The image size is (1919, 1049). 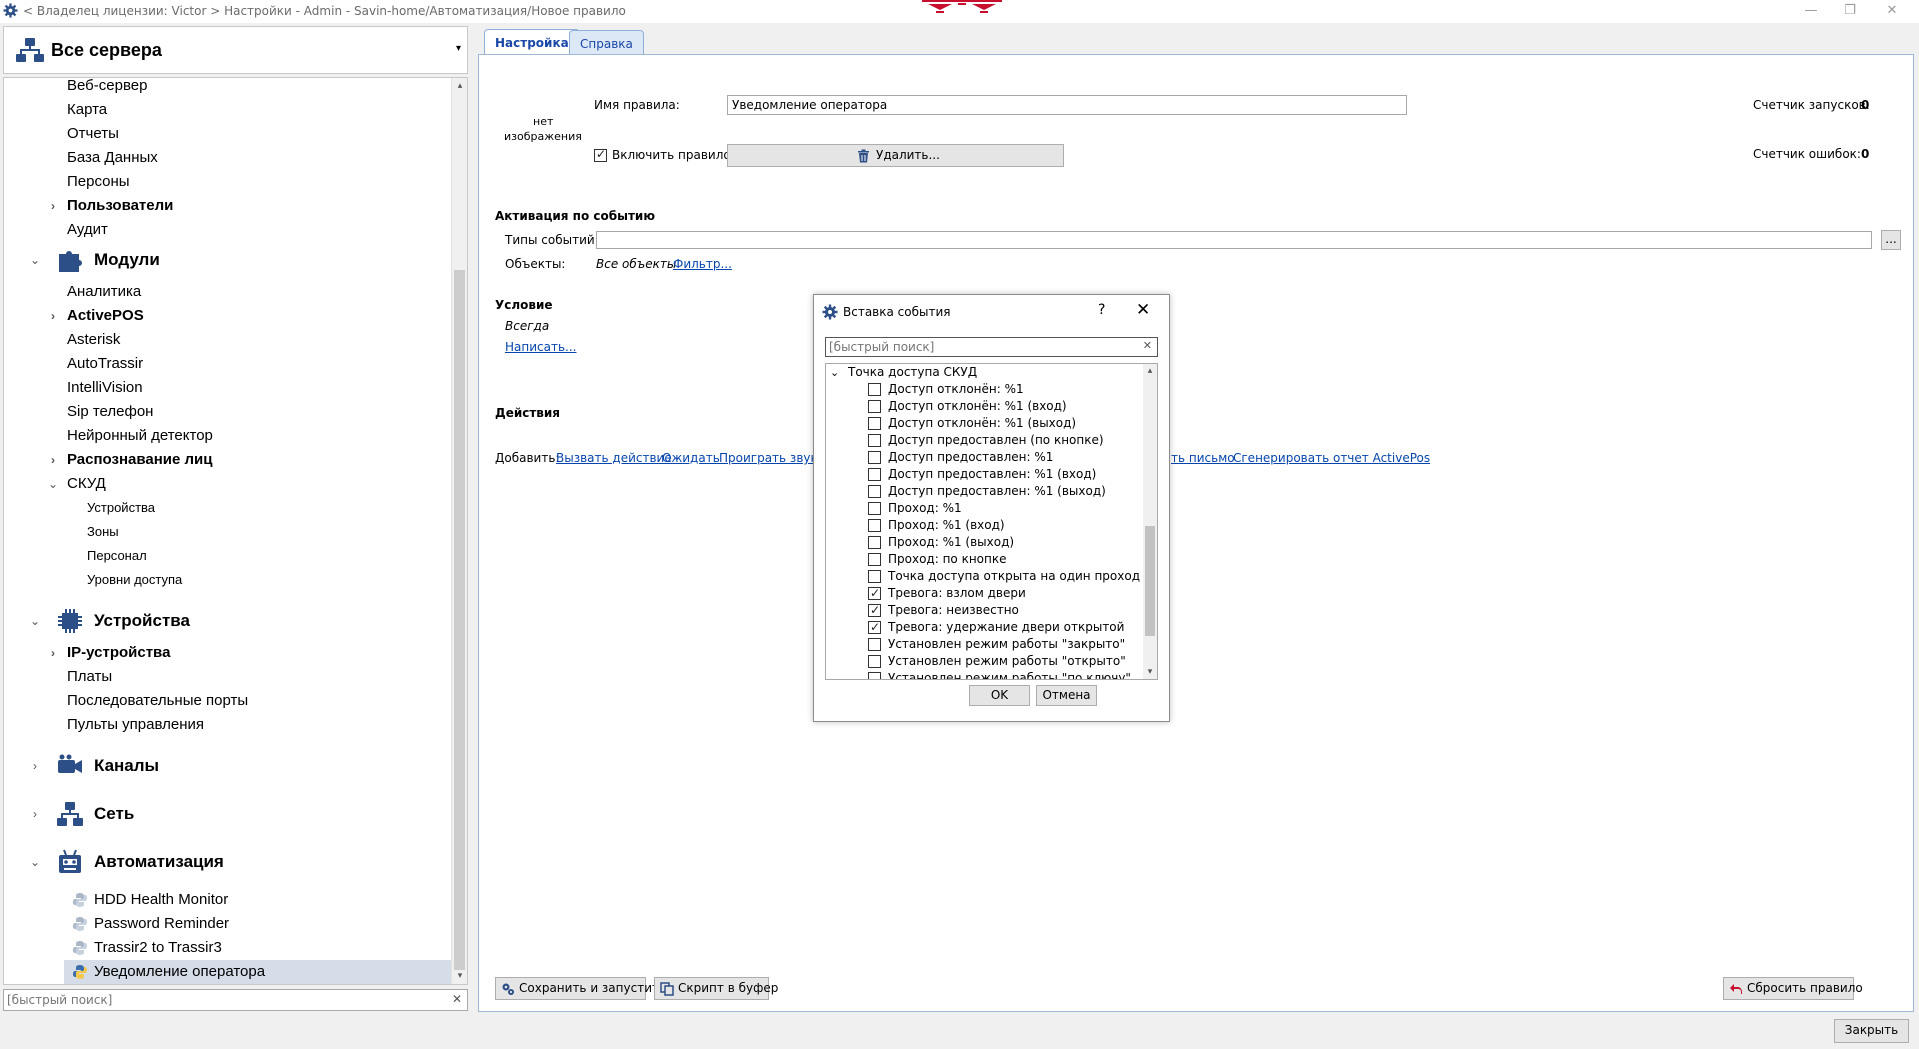 I want to click on tree-item-reports: Отчеты, so click(x=228, y=134).